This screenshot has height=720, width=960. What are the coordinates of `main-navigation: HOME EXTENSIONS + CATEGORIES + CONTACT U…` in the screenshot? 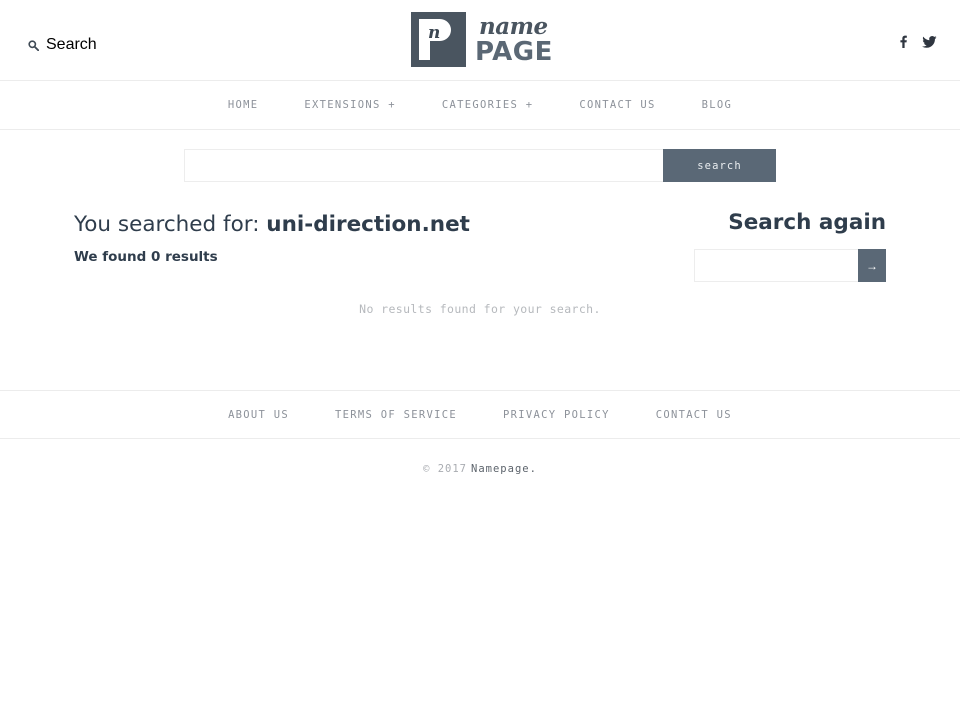 It's located at (480, 105).